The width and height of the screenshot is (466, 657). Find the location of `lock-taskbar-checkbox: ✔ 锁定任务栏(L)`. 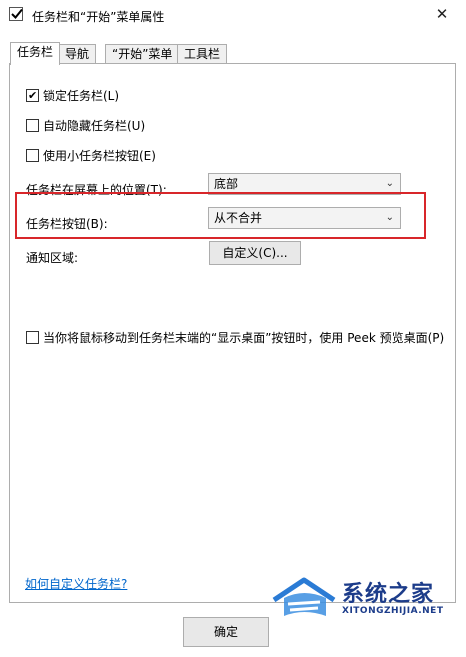

lock-taskbar-checkbox: ✔ 锁定任务栏(L) is located at coordinates (72, 95).